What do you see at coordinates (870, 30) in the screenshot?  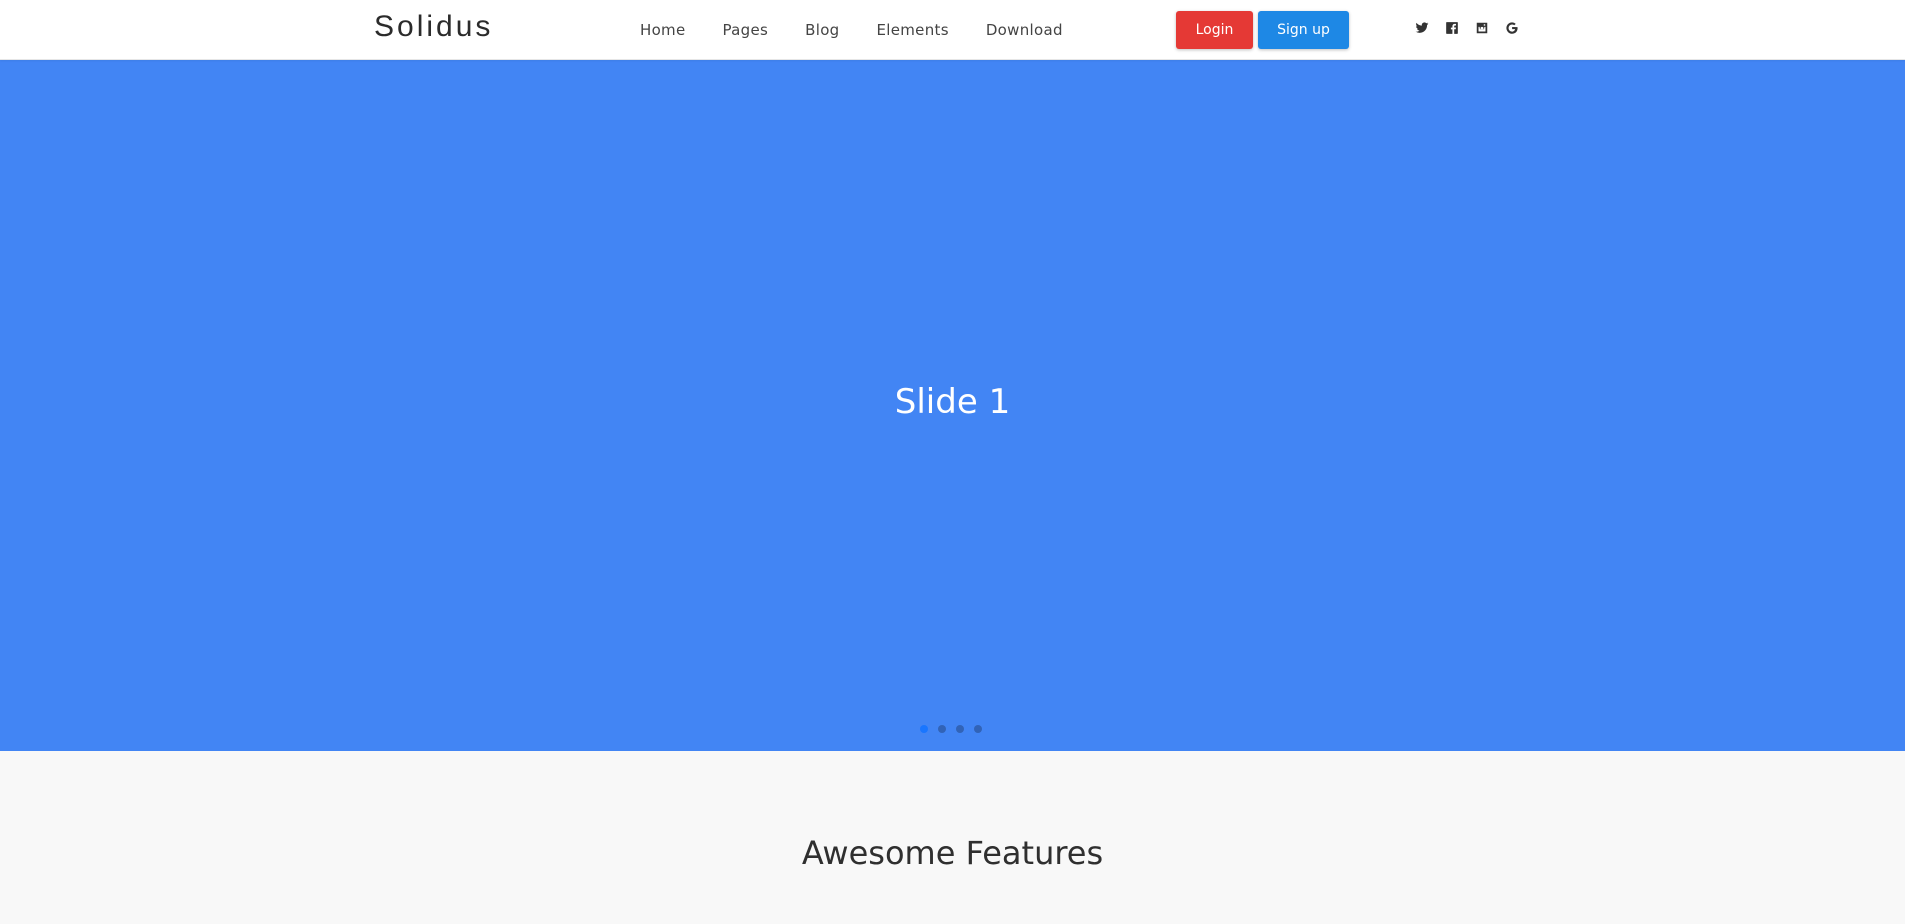 I see `main-nav: Home Pages Blog Elements Download` at bounding box center [870, 30].